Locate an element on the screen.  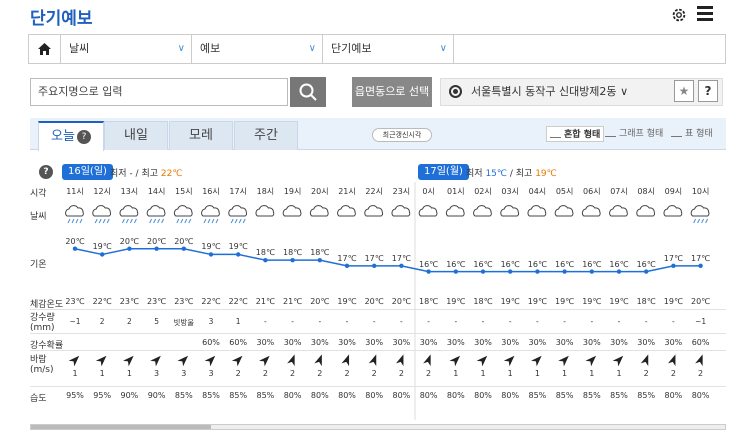
day-pill-1: 16일(일) is located at coordinates (87, 172).